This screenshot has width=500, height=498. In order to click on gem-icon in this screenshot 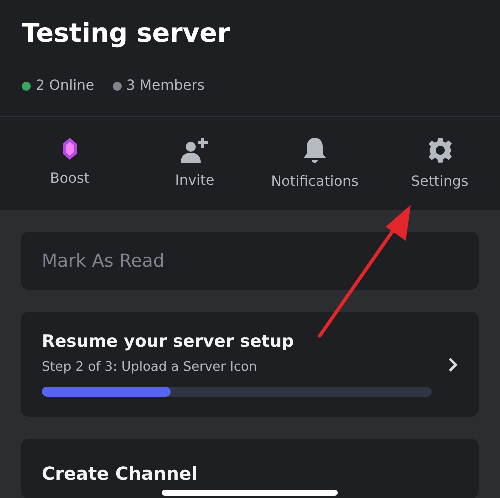, I will do `click(70, 149)`.